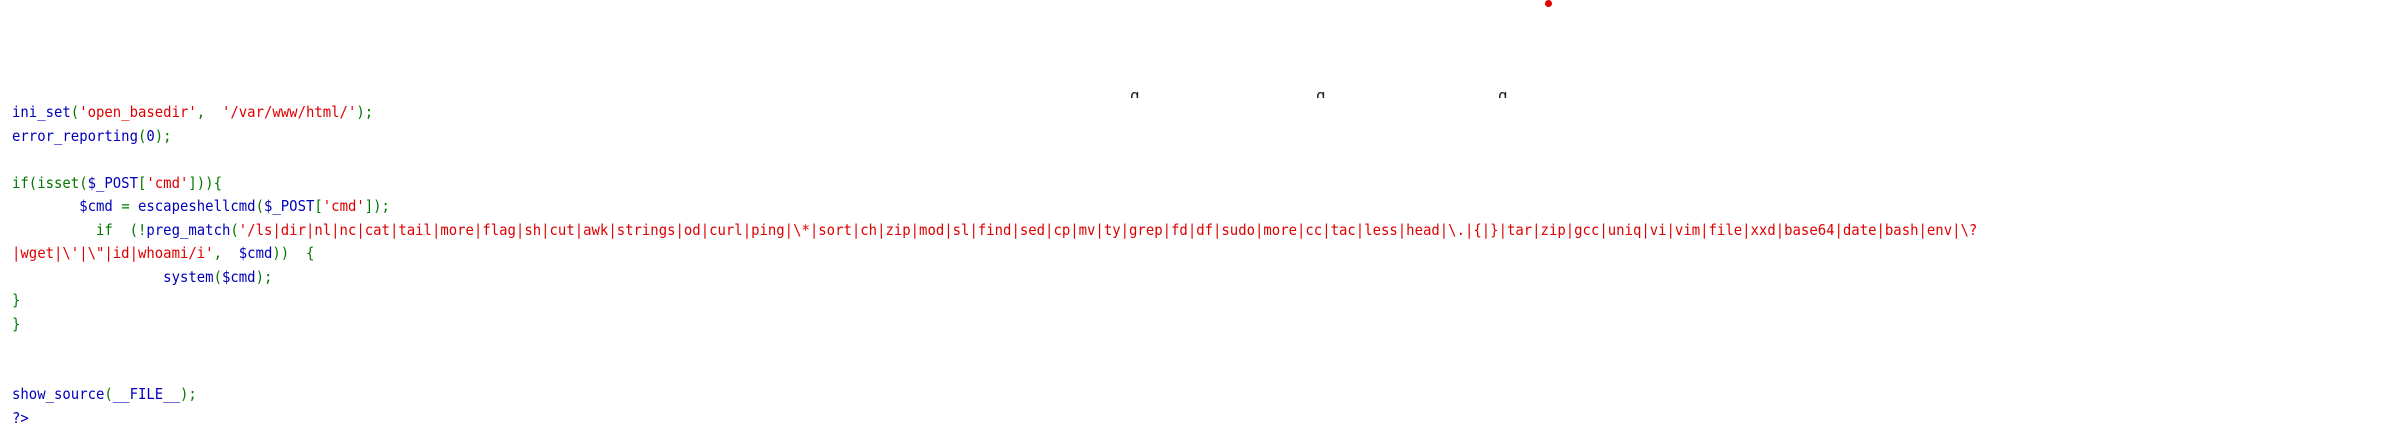  Describe the element at coordinates (146, 394) in the screenshot. I see `code-token: __FILE__` at that location.